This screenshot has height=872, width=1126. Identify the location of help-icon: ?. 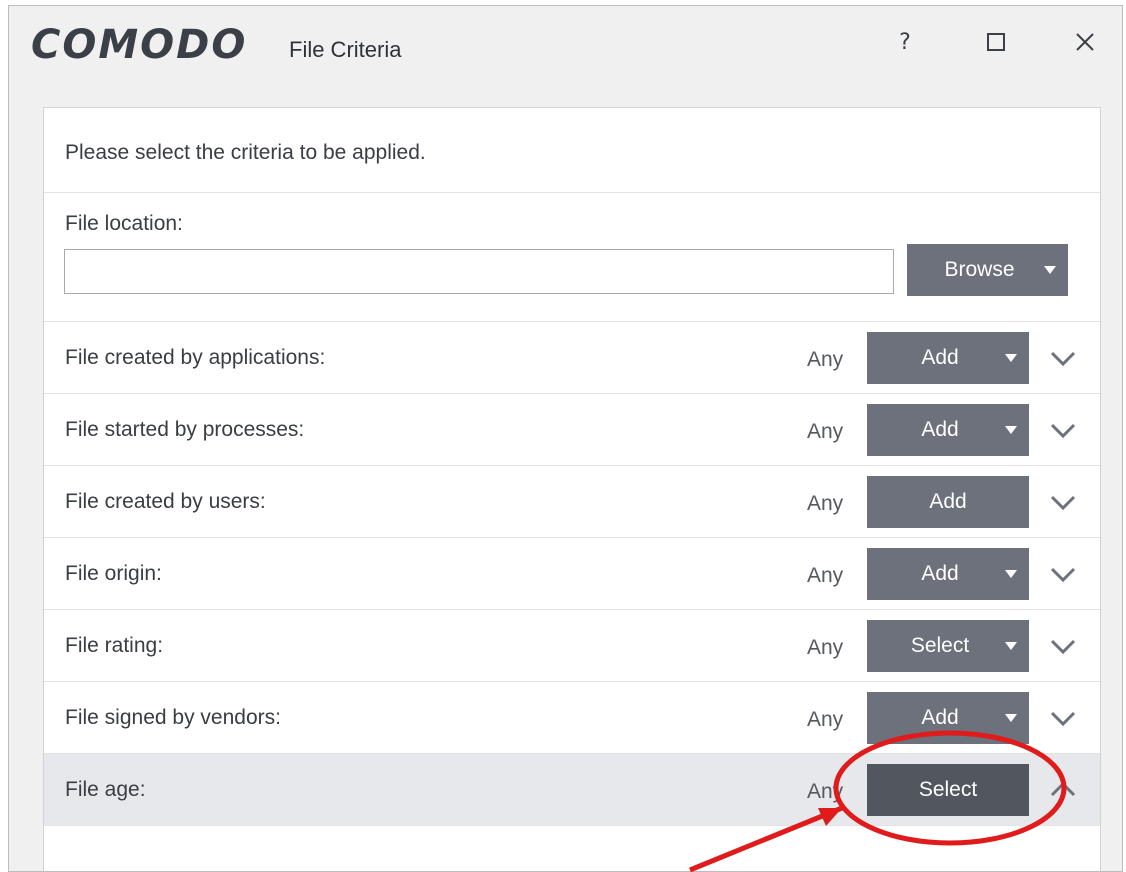
(905, 42).